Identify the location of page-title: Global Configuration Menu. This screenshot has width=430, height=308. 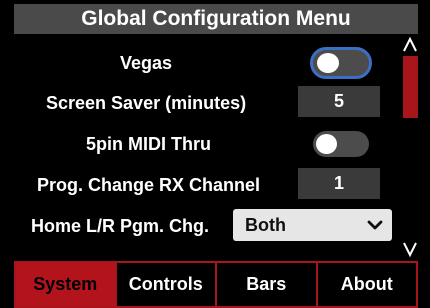
(216, 18).